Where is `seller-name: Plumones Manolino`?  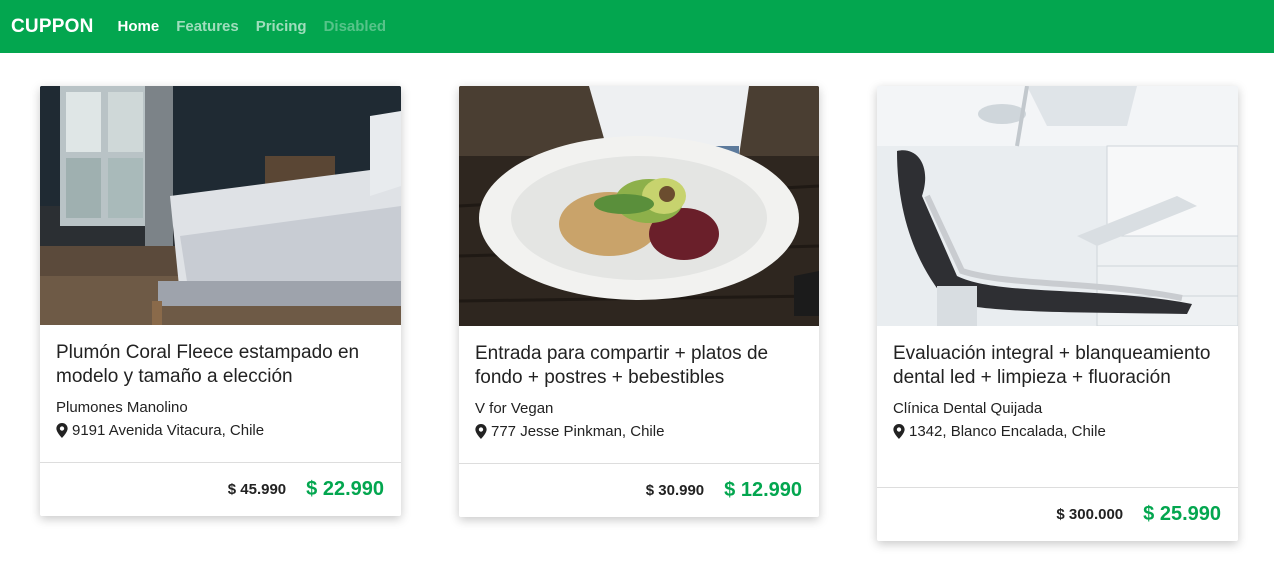
seller-name: Plumones Manolino is located at coordinates (122, 407).